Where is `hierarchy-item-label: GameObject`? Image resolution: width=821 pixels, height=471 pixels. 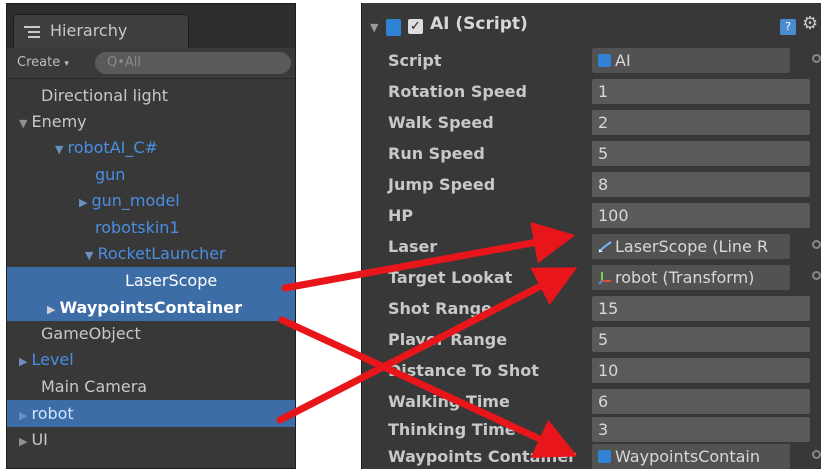 hierarchy-item-label: GameObject is located at coordinates (91, 333).